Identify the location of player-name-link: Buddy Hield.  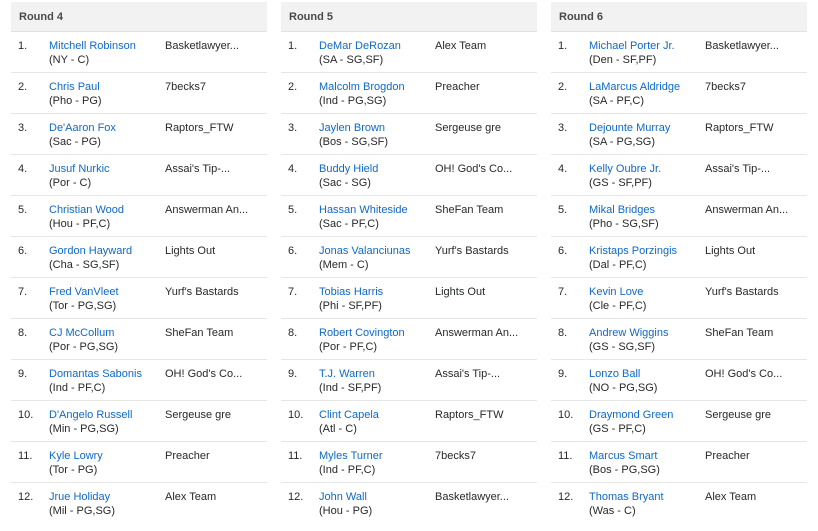
(348, 169).